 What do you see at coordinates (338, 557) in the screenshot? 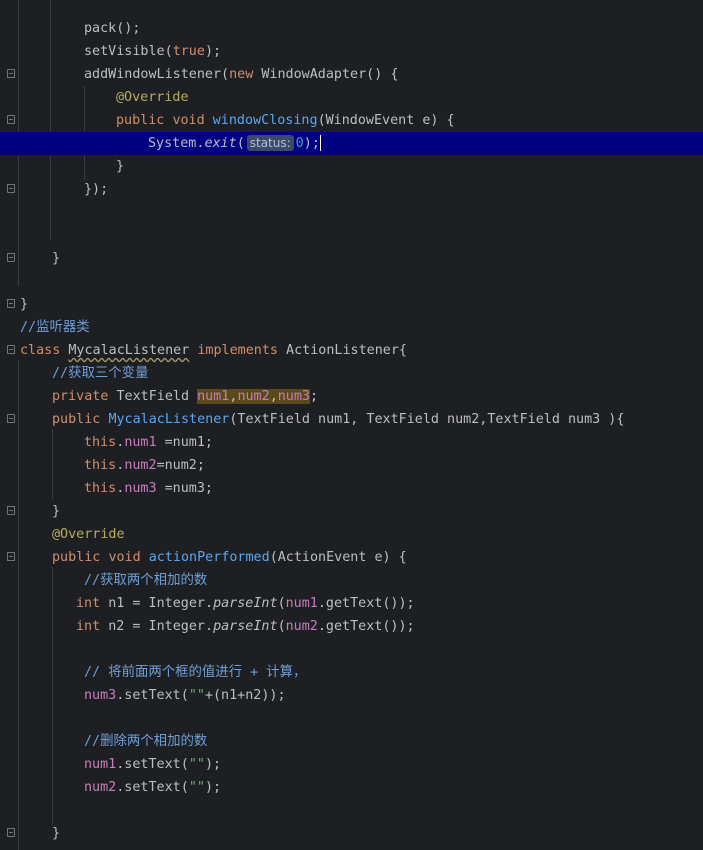
I see `code-token: (ActionEvent e) {` at bounding box center [338, 557].